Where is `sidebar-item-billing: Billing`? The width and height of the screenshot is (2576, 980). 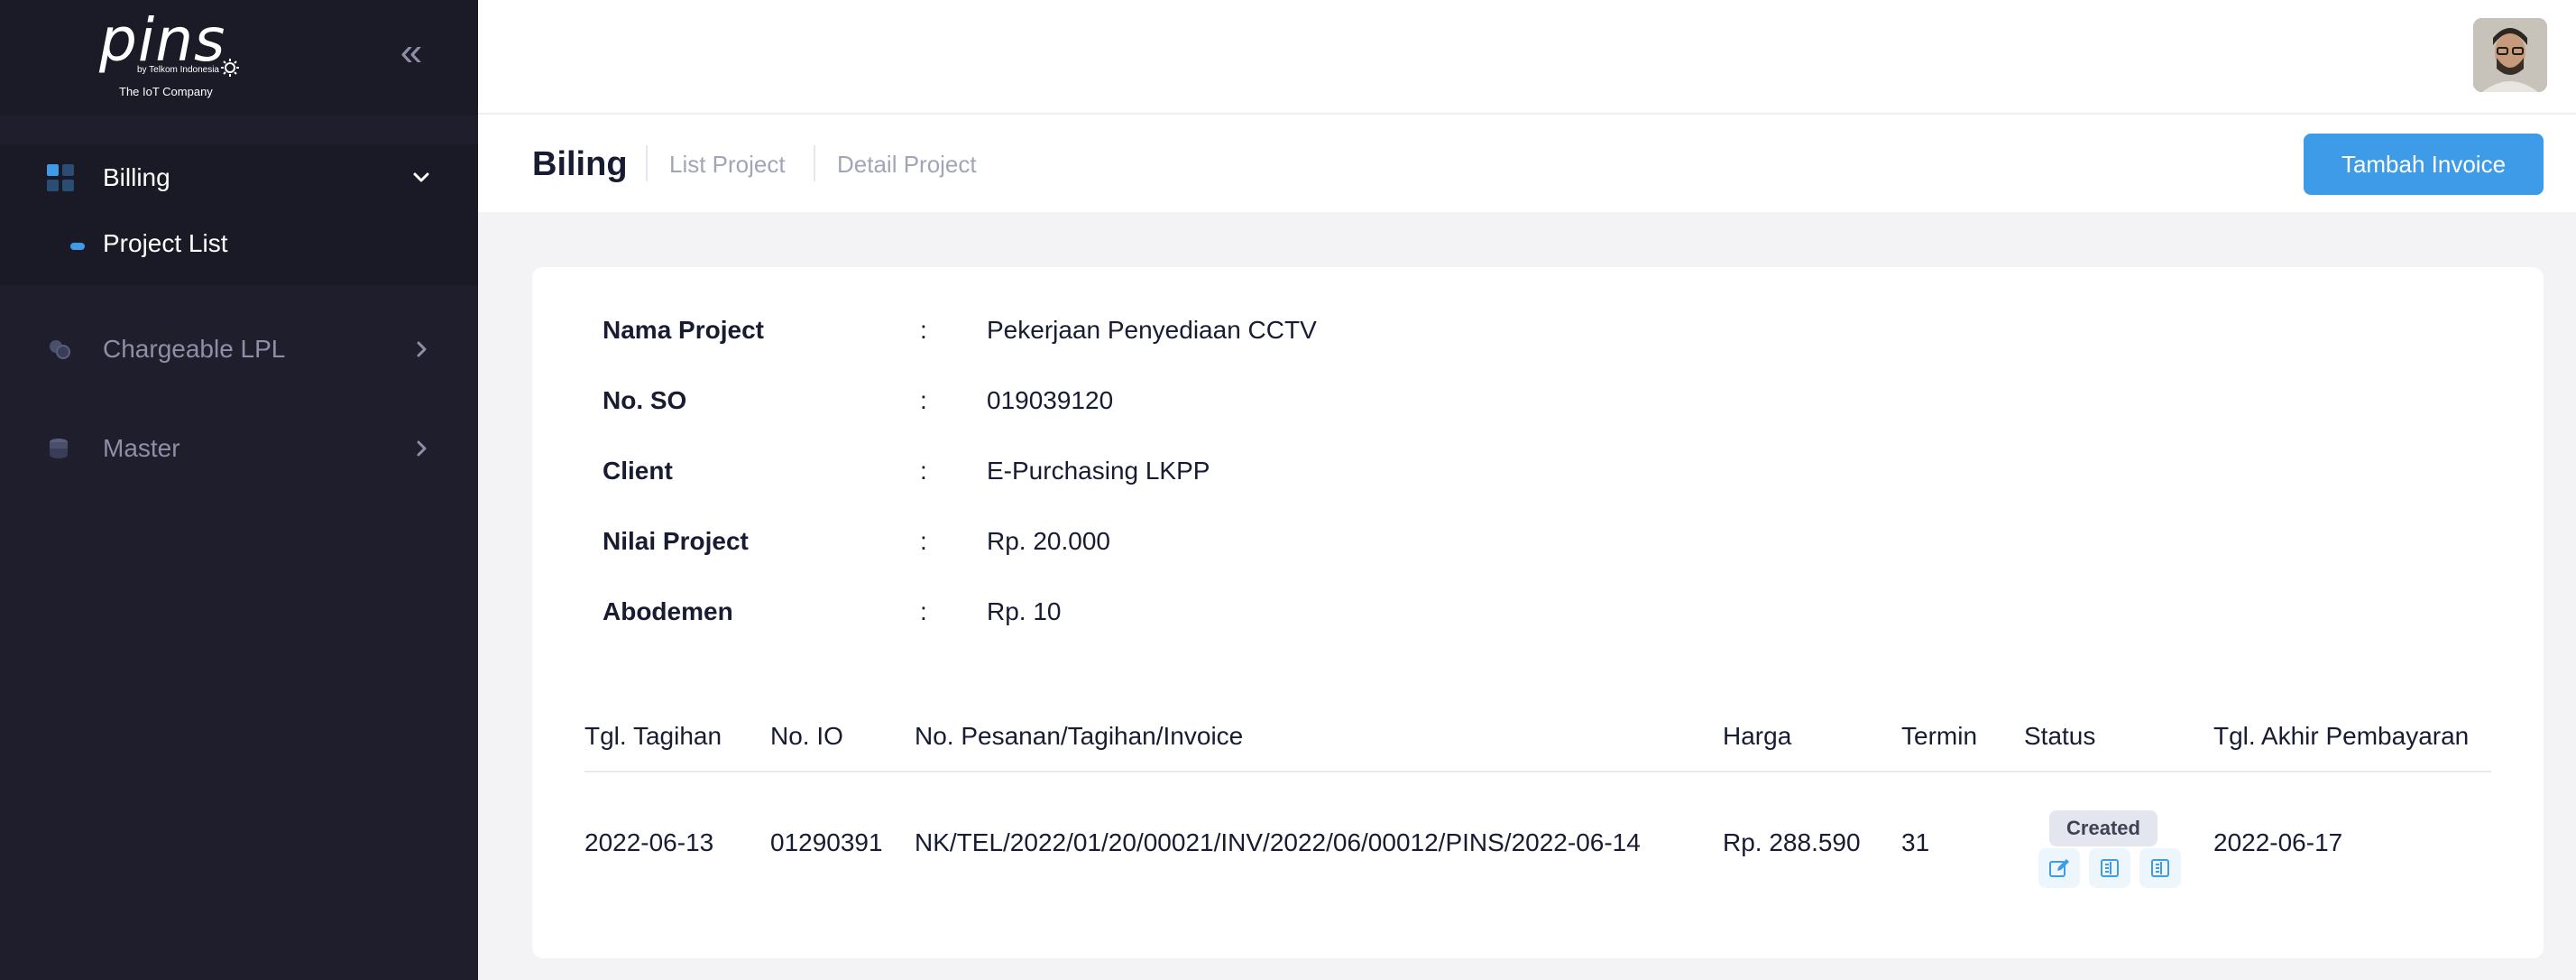 sidebar-item-billing: Billing is located at coordinates (239, 176).